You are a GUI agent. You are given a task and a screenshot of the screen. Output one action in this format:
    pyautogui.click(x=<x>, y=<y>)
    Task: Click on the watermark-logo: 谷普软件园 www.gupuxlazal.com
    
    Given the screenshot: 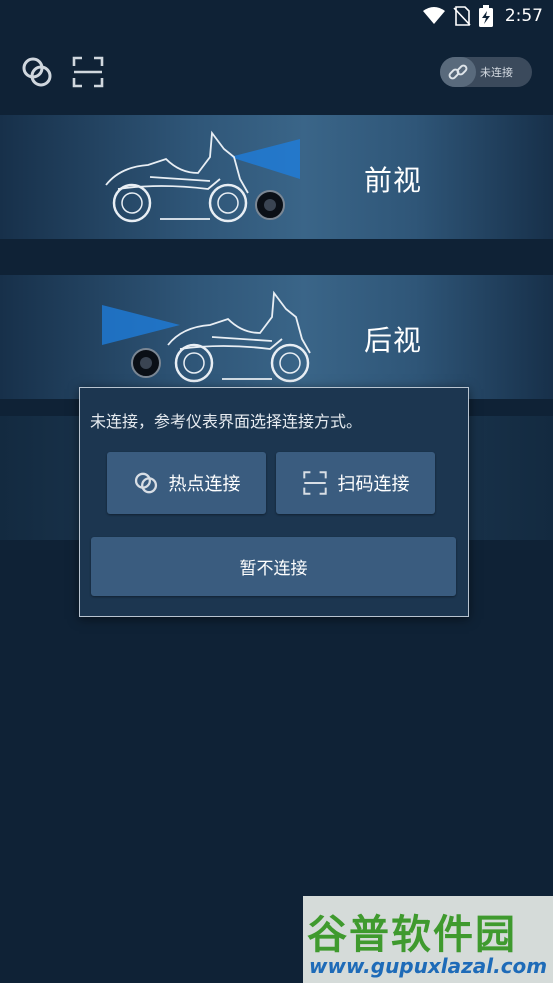 What is the action you would take?
    pyautogui.click(x=428, y=939)
    